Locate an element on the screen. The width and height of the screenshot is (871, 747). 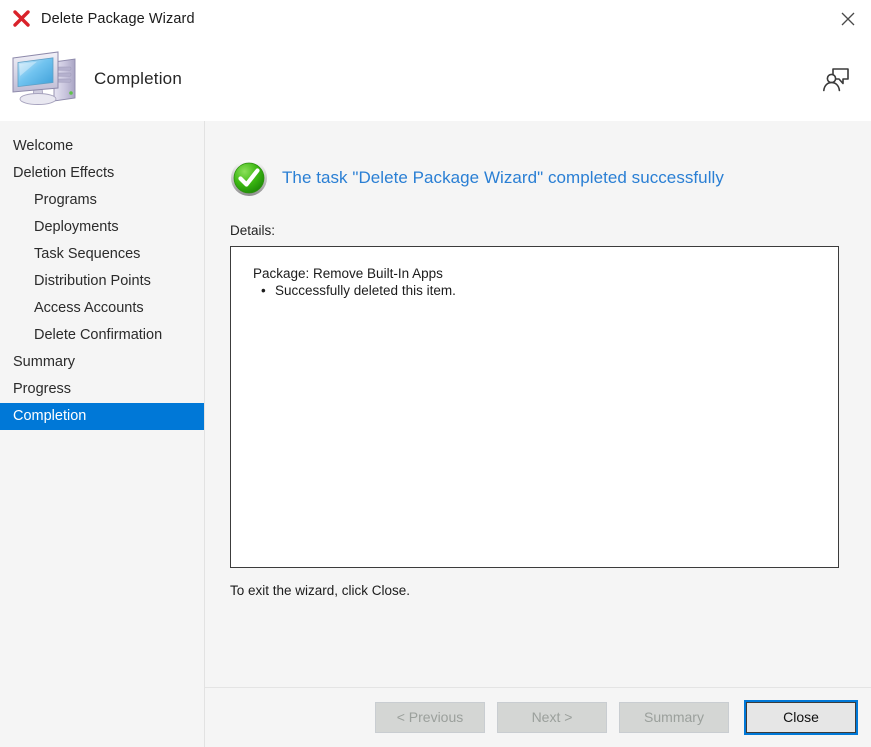
wizard-header: Completion is located at coordinates (435, 79).